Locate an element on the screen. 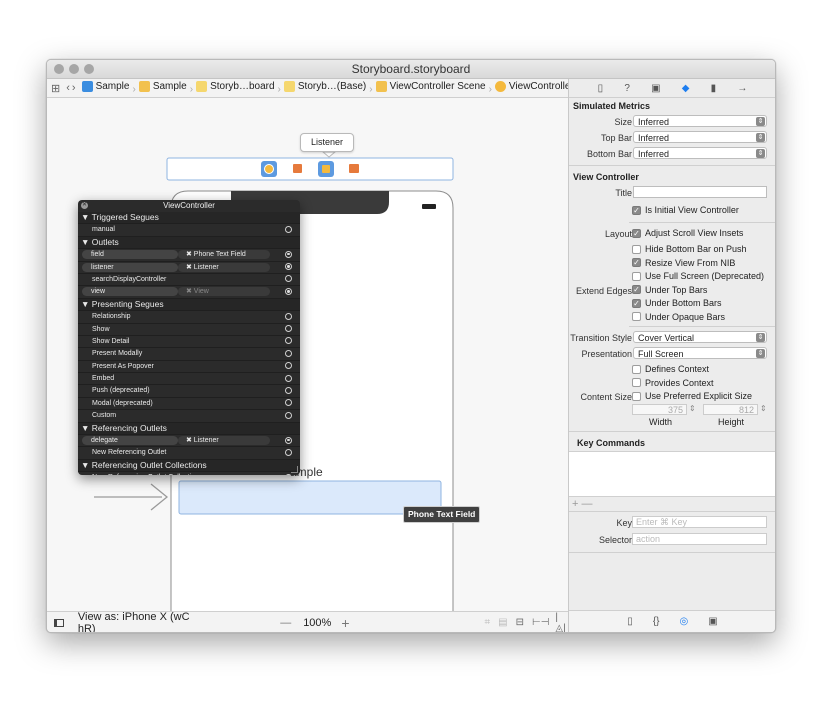 The width and height of the screenshot is (820, 703). under-opaque-bars-checkbox: Under Opaque Bars is located at coordinates (678, 317).